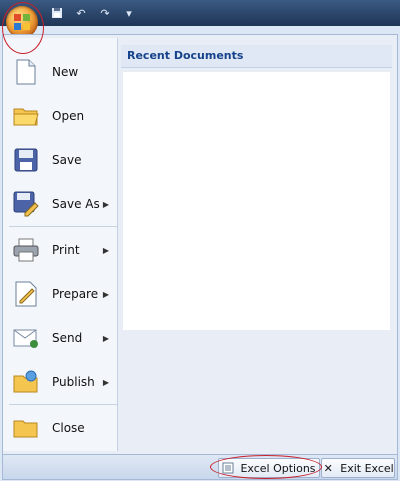  What do you see at coordinates (26, 160) in the screenshot?
I see `save-disk-icon` at bounding box center [26, 160].